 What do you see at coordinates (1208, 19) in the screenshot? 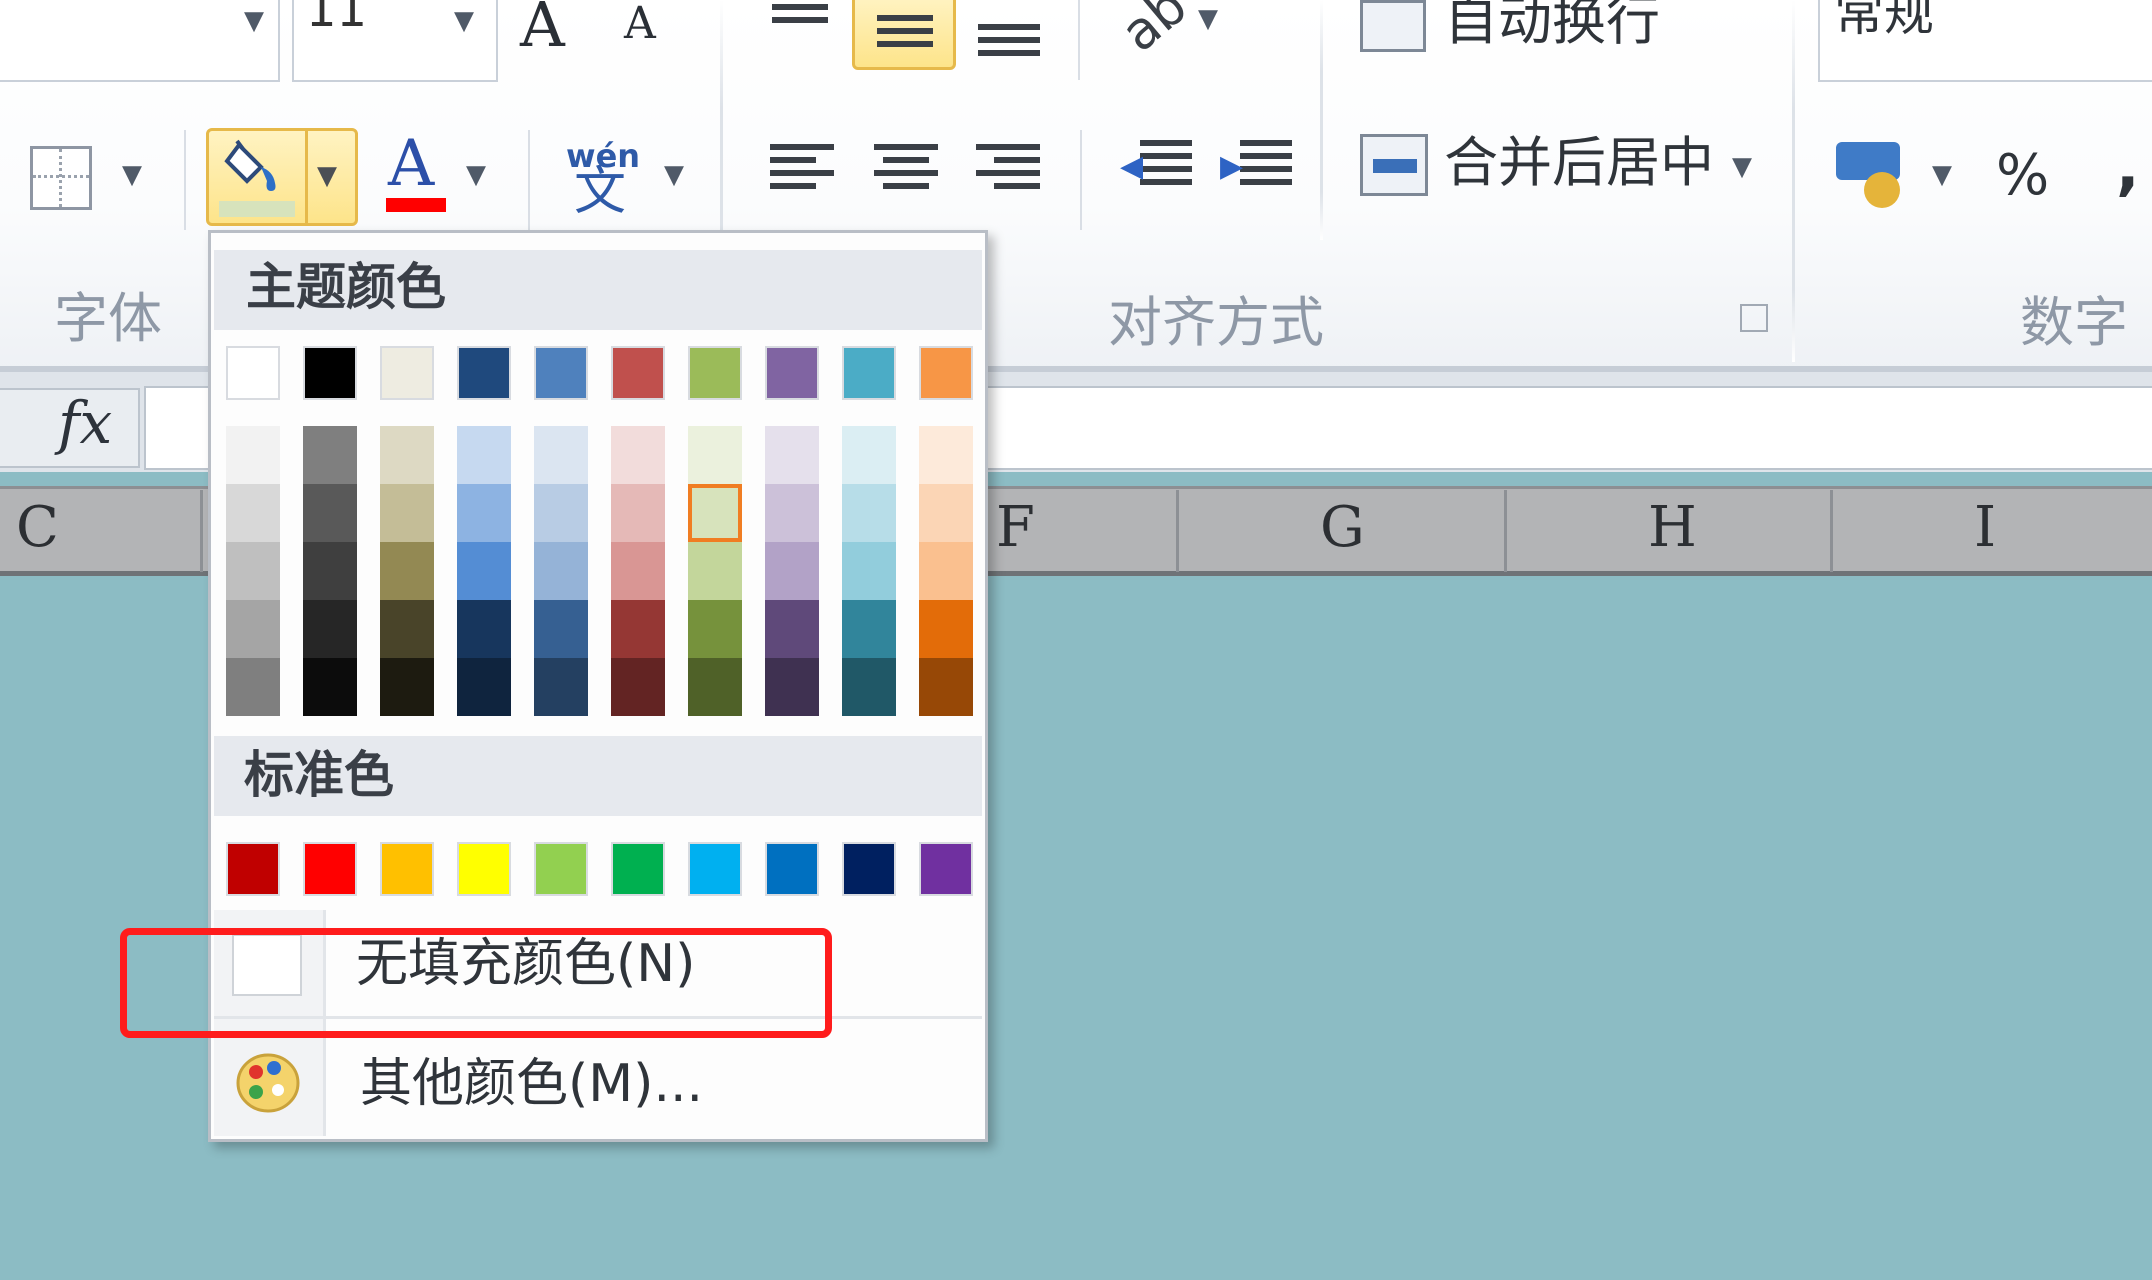
I see `orientation-dropdown-icon: ▼` at bounding box center [1208, 19].